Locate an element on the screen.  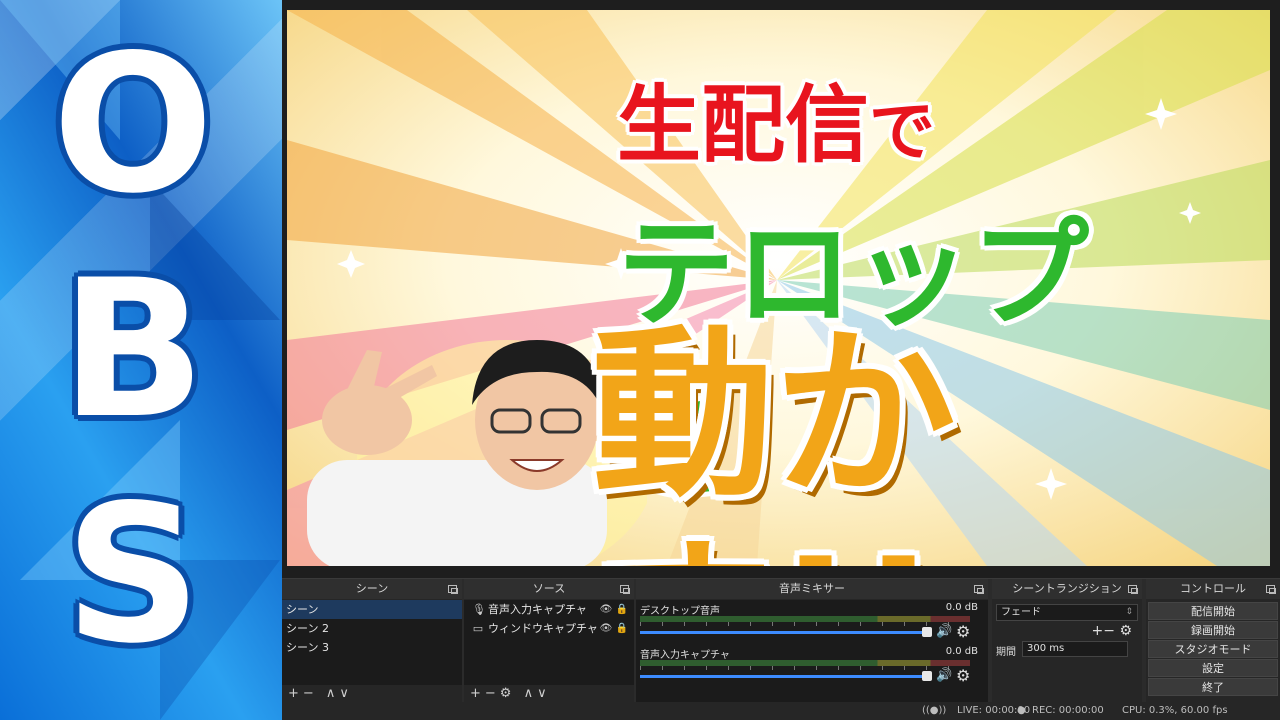
headline-particle: で is located at coordinates (902, 131).